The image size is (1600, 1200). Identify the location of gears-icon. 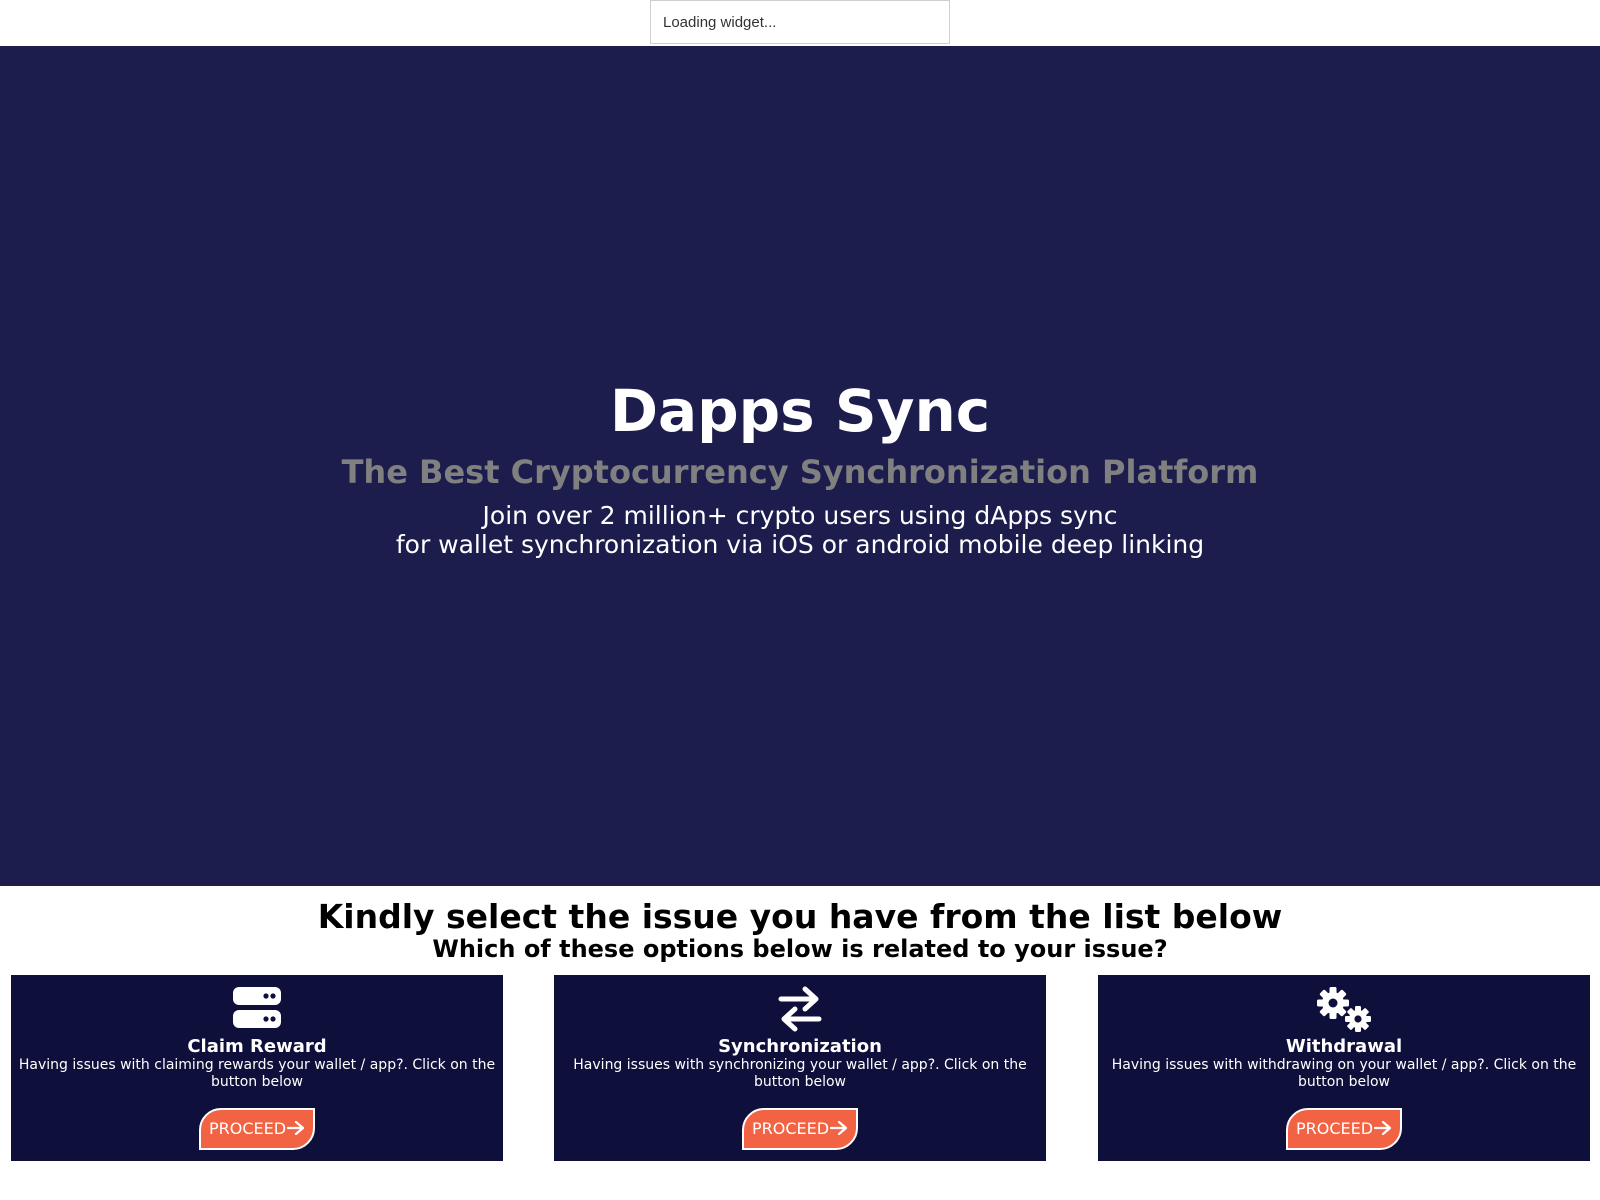
(1344, 1010).